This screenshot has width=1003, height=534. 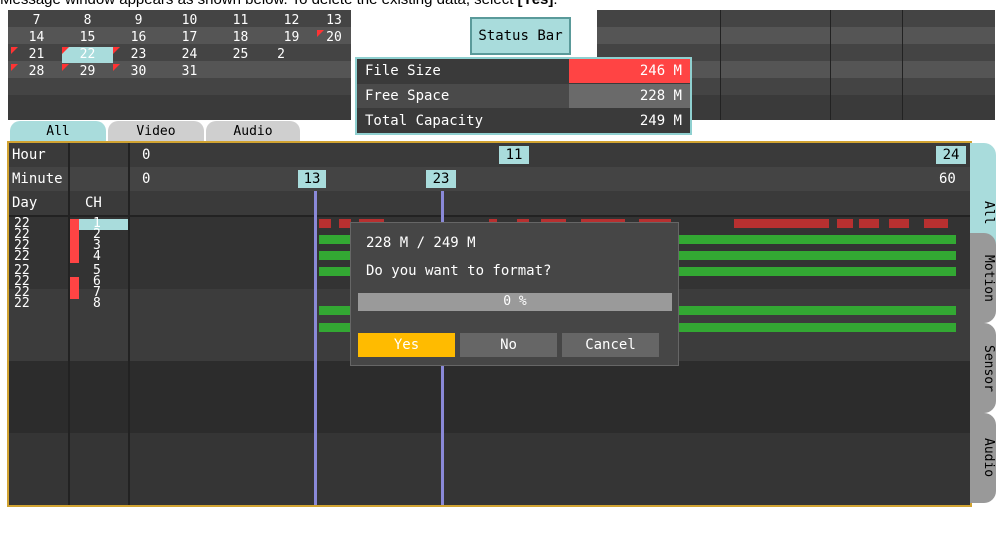 What do you see at coordinates (87, 55) in the screenshot?
I see `calendar-day-selected: 22` at bounding box center [87, 55].